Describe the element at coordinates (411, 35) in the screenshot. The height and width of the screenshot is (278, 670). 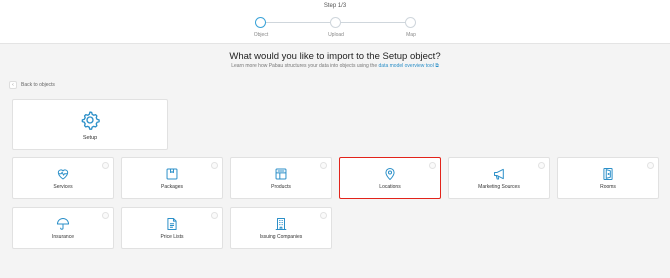
I see `step-label-map: Map` at that location.